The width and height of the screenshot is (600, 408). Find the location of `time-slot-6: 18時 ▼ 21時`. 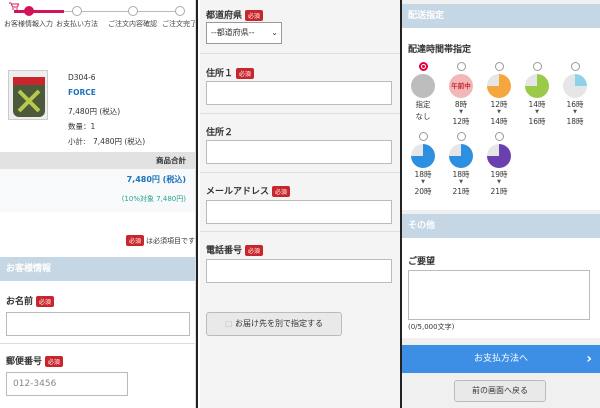

time-slot-6: 18時 ▼ 21時 is located at coordinates (461, 164).